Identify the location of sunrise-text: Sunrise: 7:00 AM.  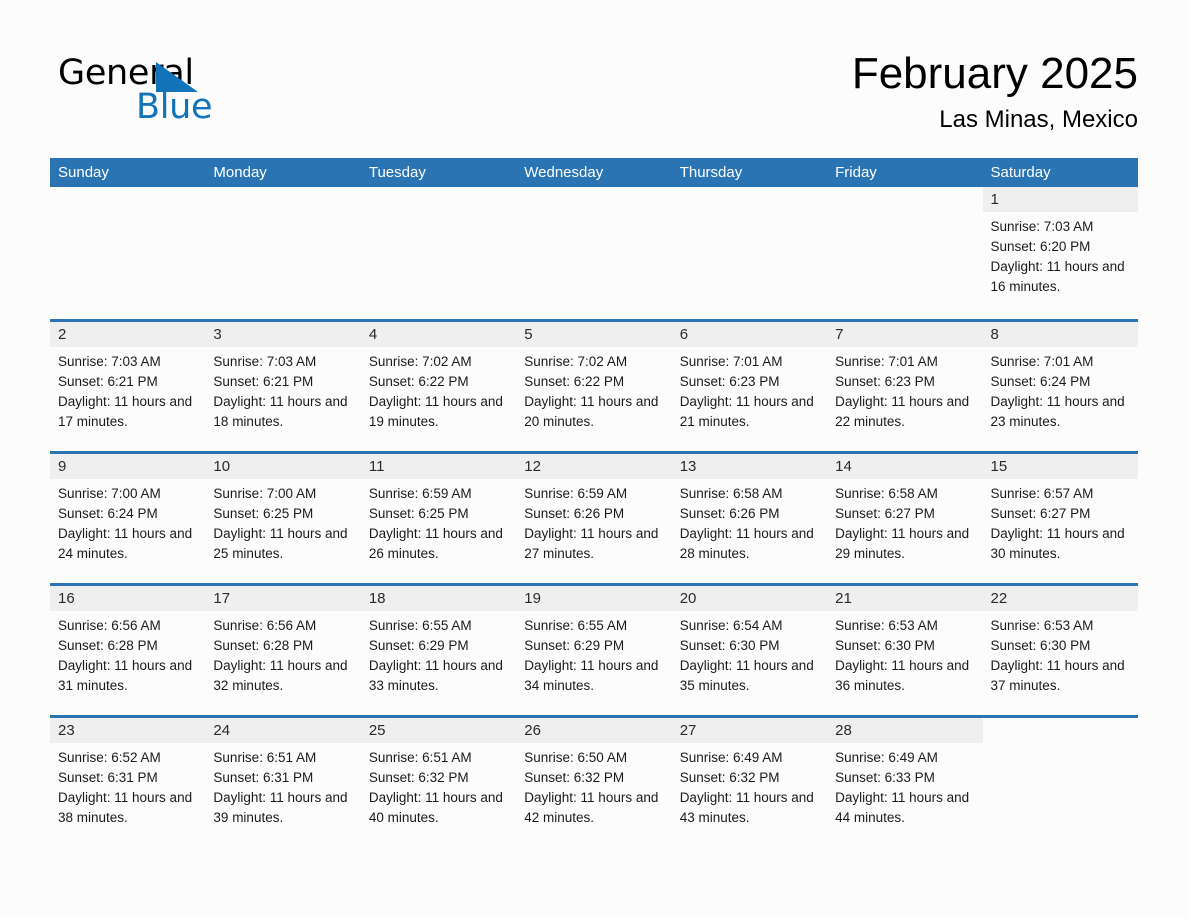
(265, 493).